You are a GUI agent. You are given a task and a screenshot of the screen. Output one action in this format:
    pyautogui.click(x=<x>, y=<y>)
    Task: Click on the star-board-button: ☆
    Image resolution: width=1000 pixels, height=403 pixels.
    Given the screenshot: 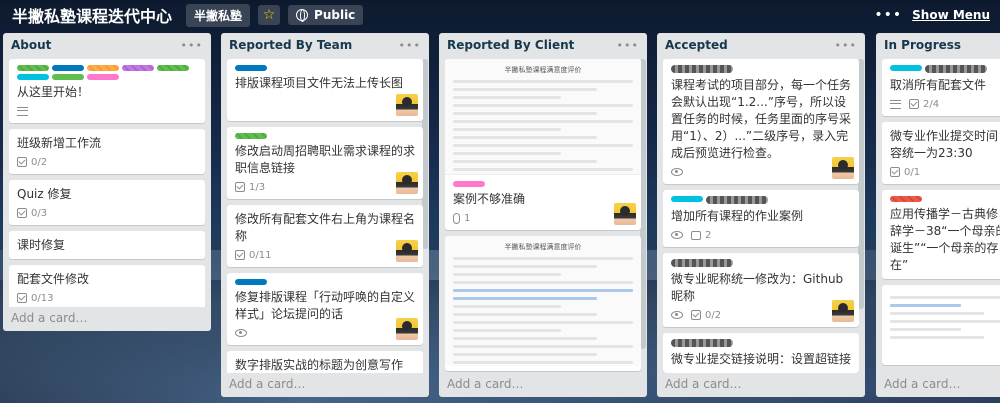 What is the action you would take?
    pyautogui.click(x=269, y=15)
    